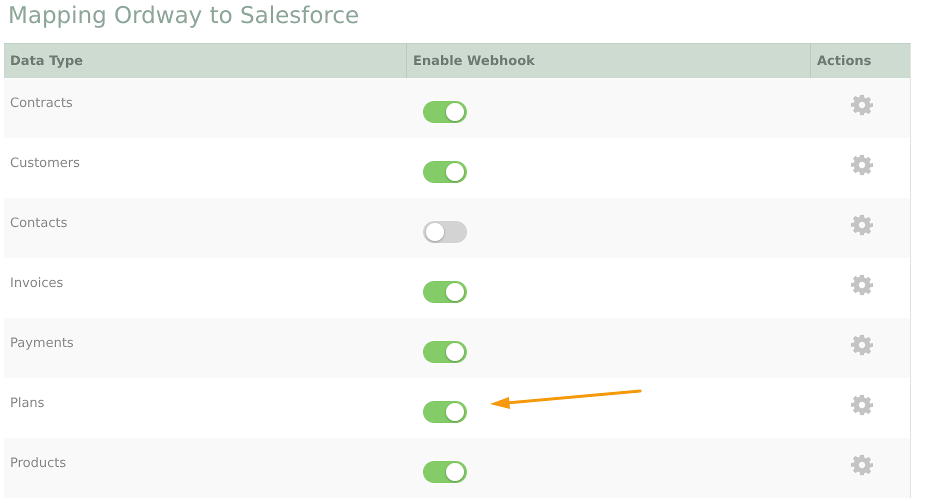 The height and width of the screenshot is (503, 927). What do you see at coordinates (41, 103) in the screenshot?
I see `data-type-label: Contracts` at bounding box center [41, 103].